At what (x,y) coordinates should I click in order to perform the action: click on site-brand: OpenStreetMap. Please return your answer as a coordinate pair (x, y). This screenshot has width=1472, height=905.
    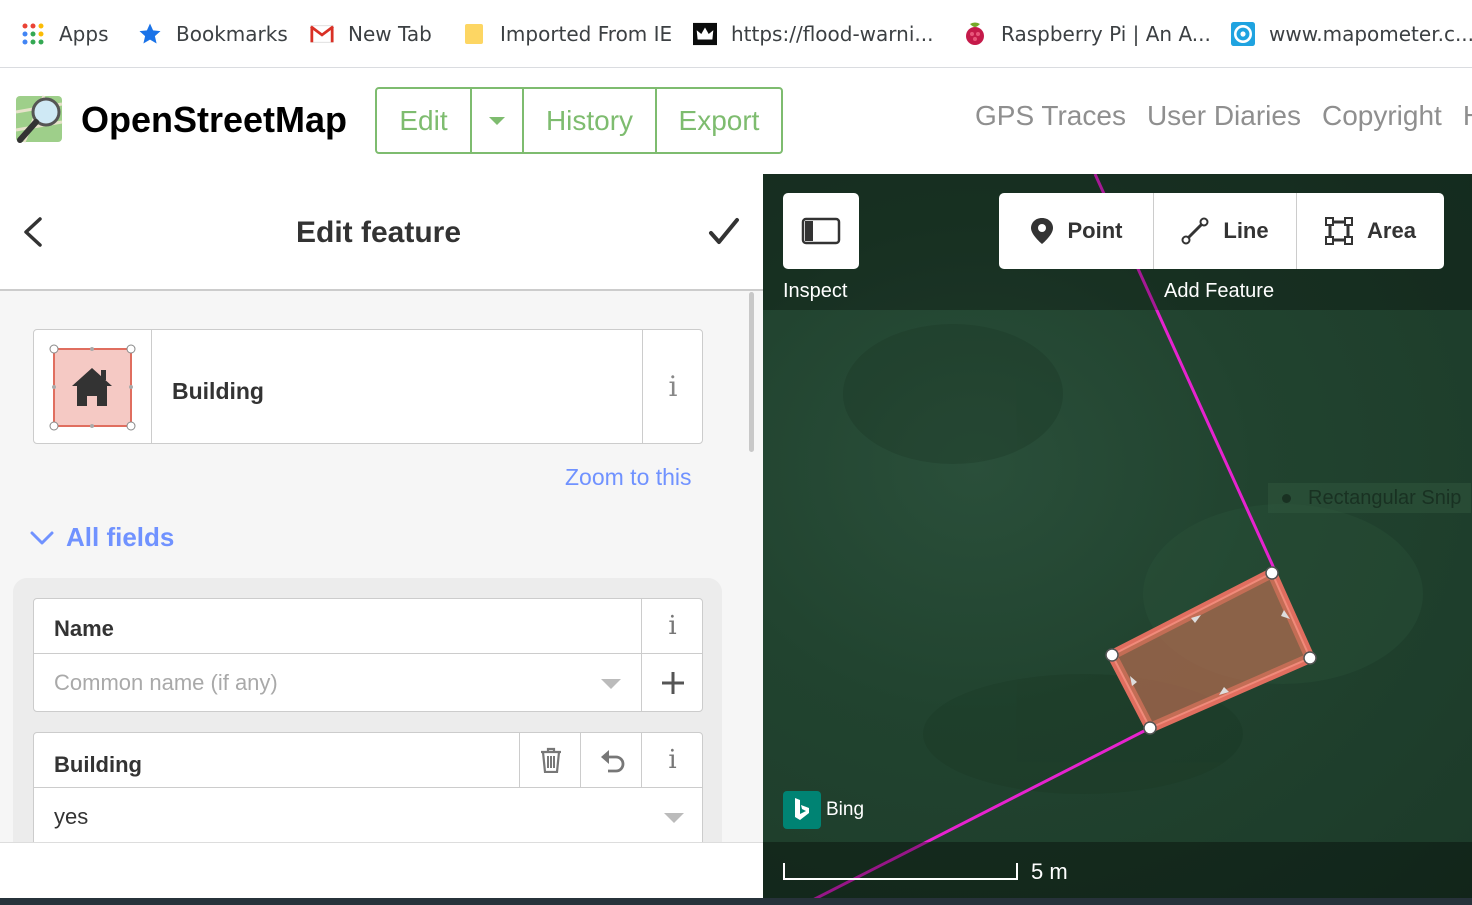
    Looking at the image, I should click on (214, 120).